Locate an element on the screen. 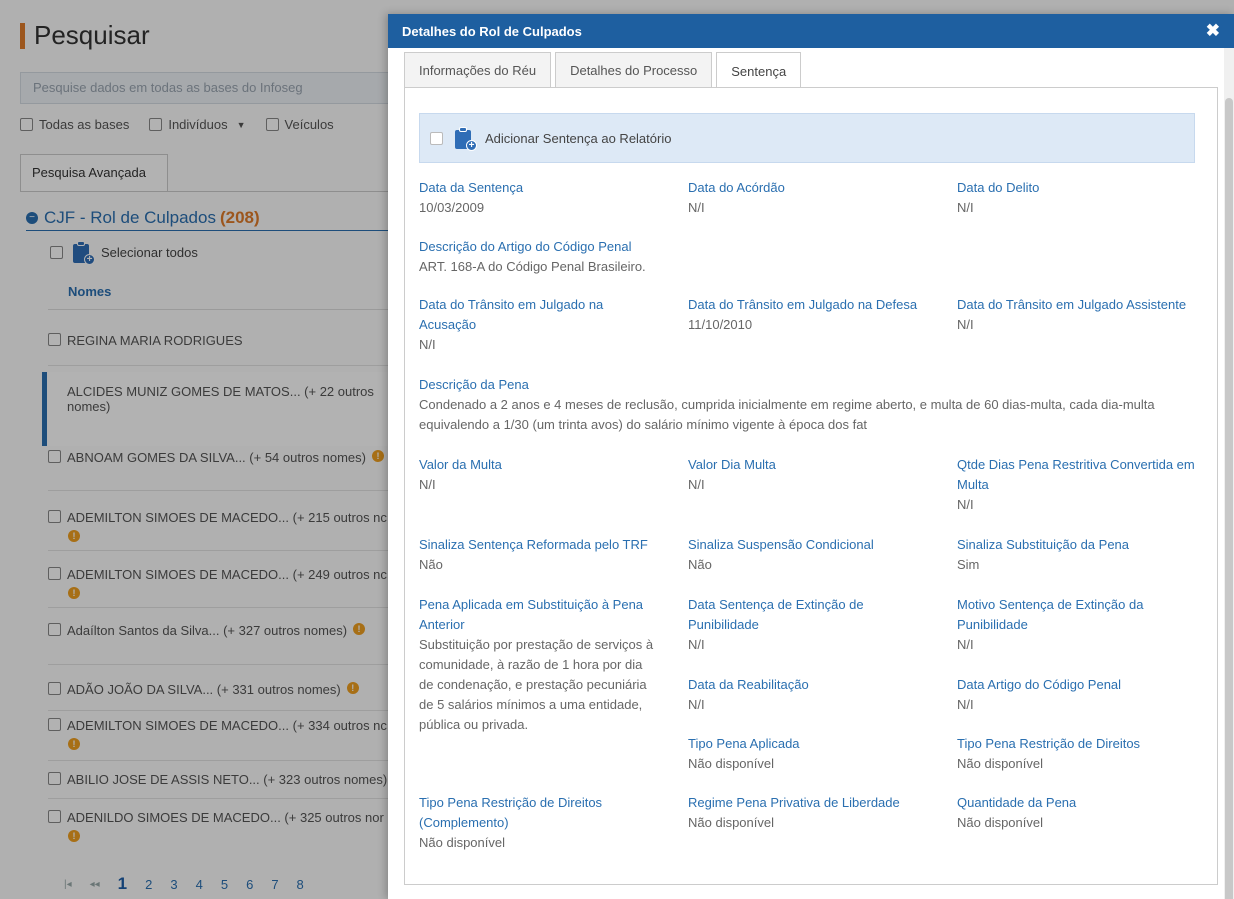 Image resolution: width=1234 pixels, height=899 pixels. field-value: 10/03/2009 is located at coordinates (452, 207).